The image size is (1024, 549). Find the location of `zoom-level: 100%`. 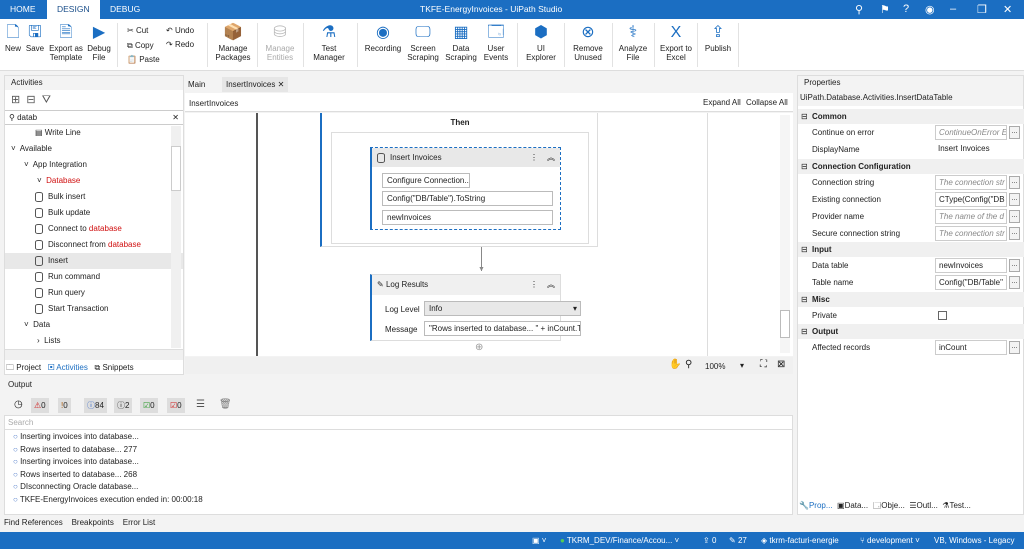

zoom-level: 100% is located at coordinates (715, 366).